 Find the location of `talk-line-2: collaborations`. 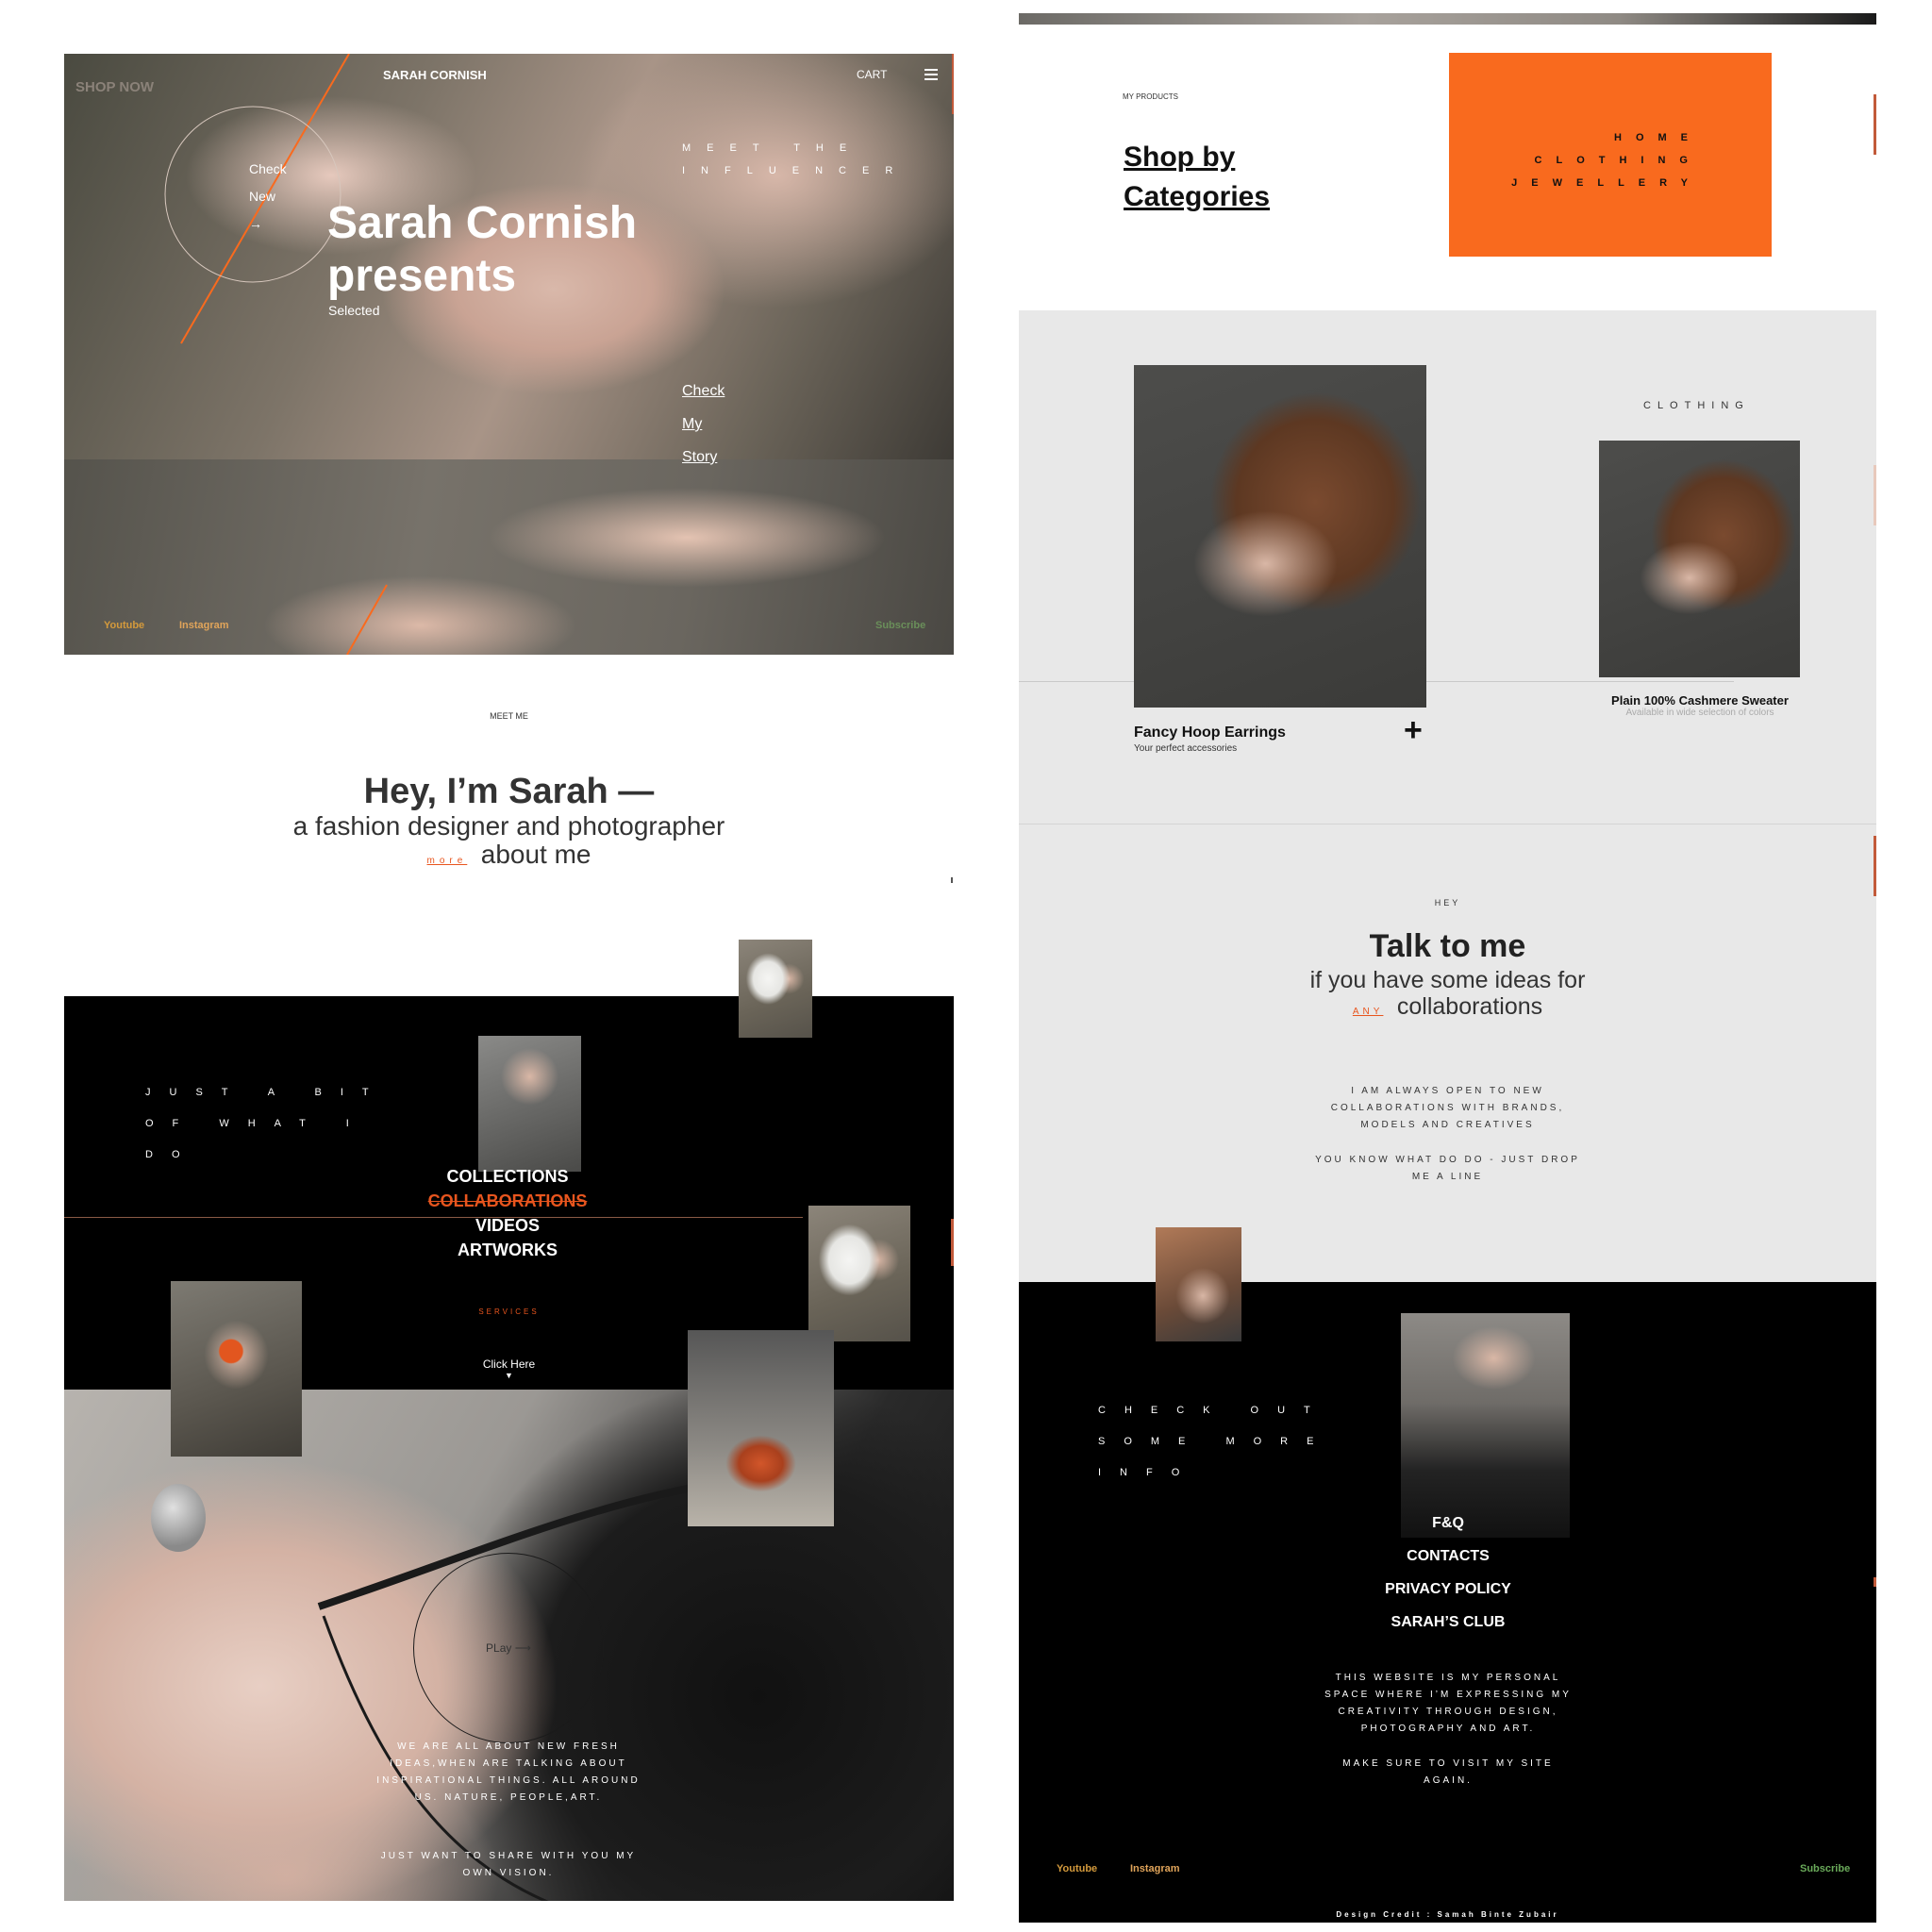

talk-line-2: collaborations is located at coordinates (1469, 1006).